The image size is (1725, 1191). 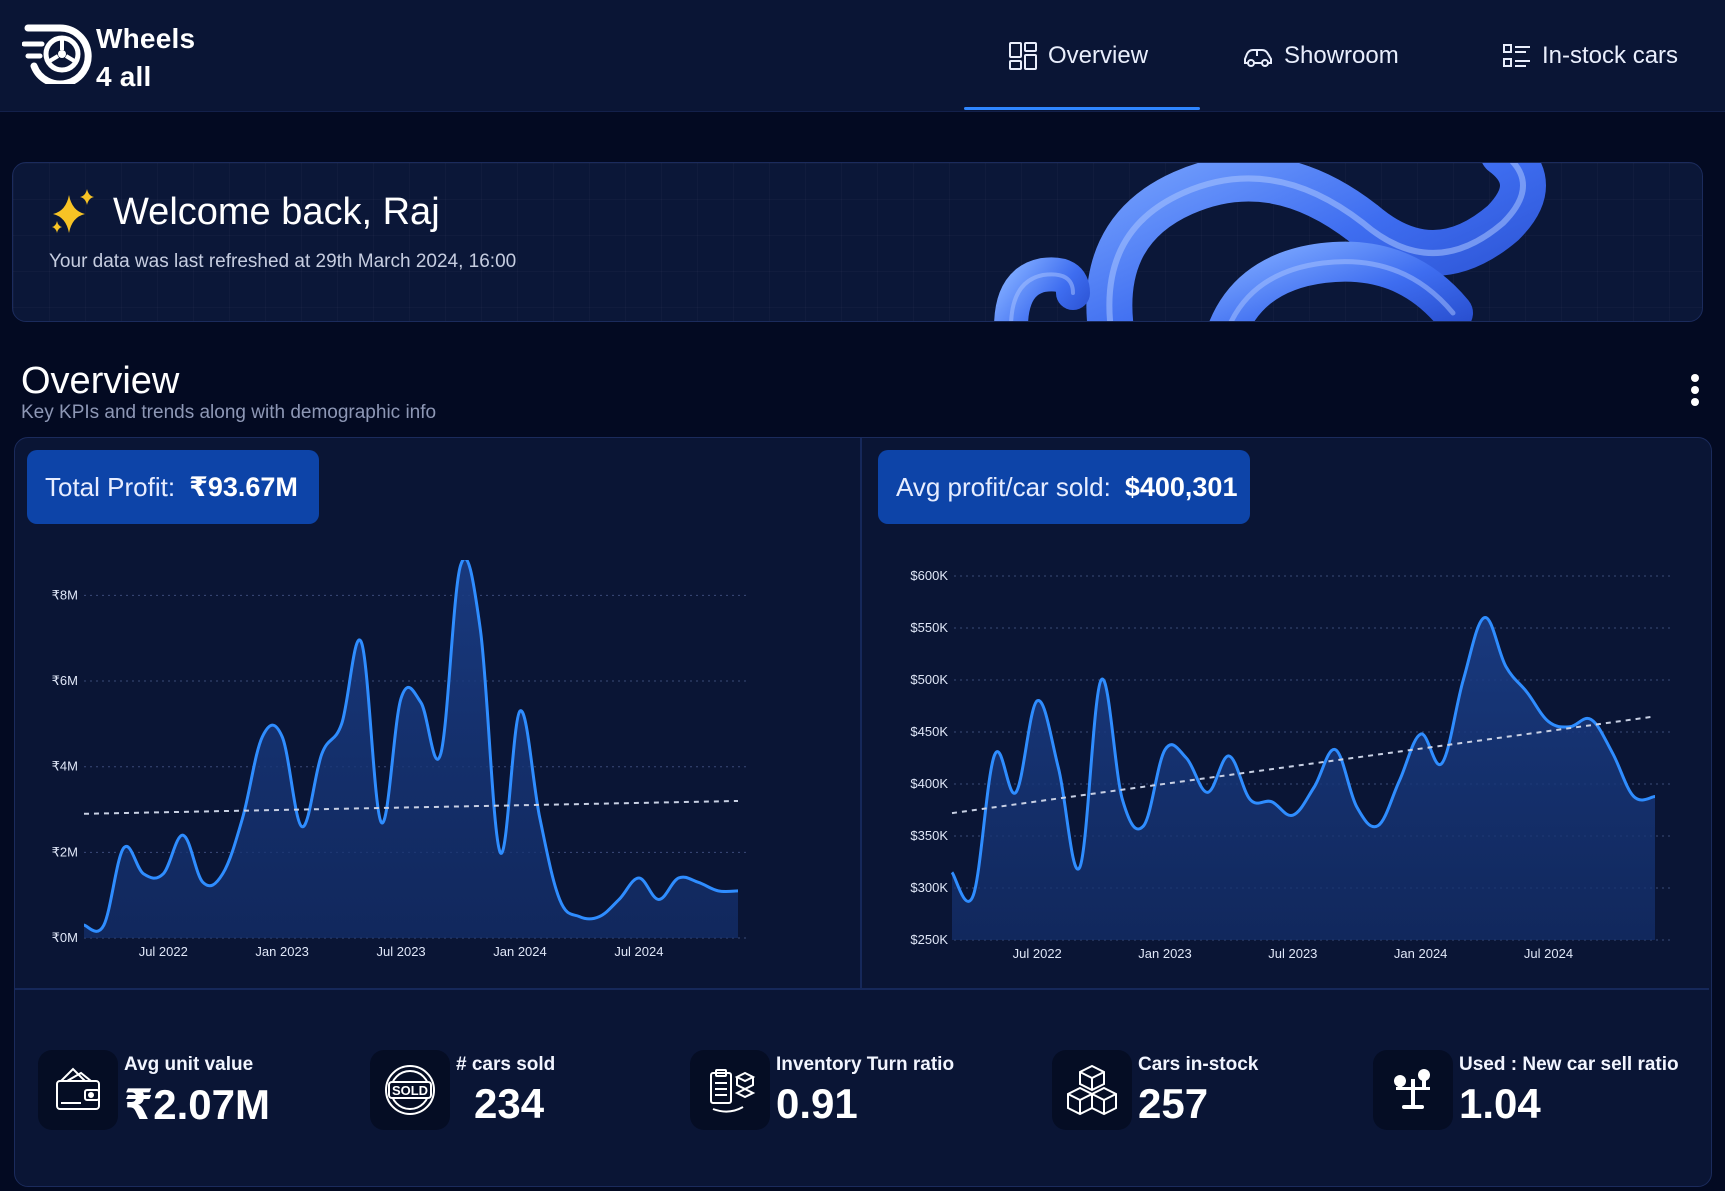 I want to click on stat-label: Inventory Turn ratio, so click(x=865, y=1064).